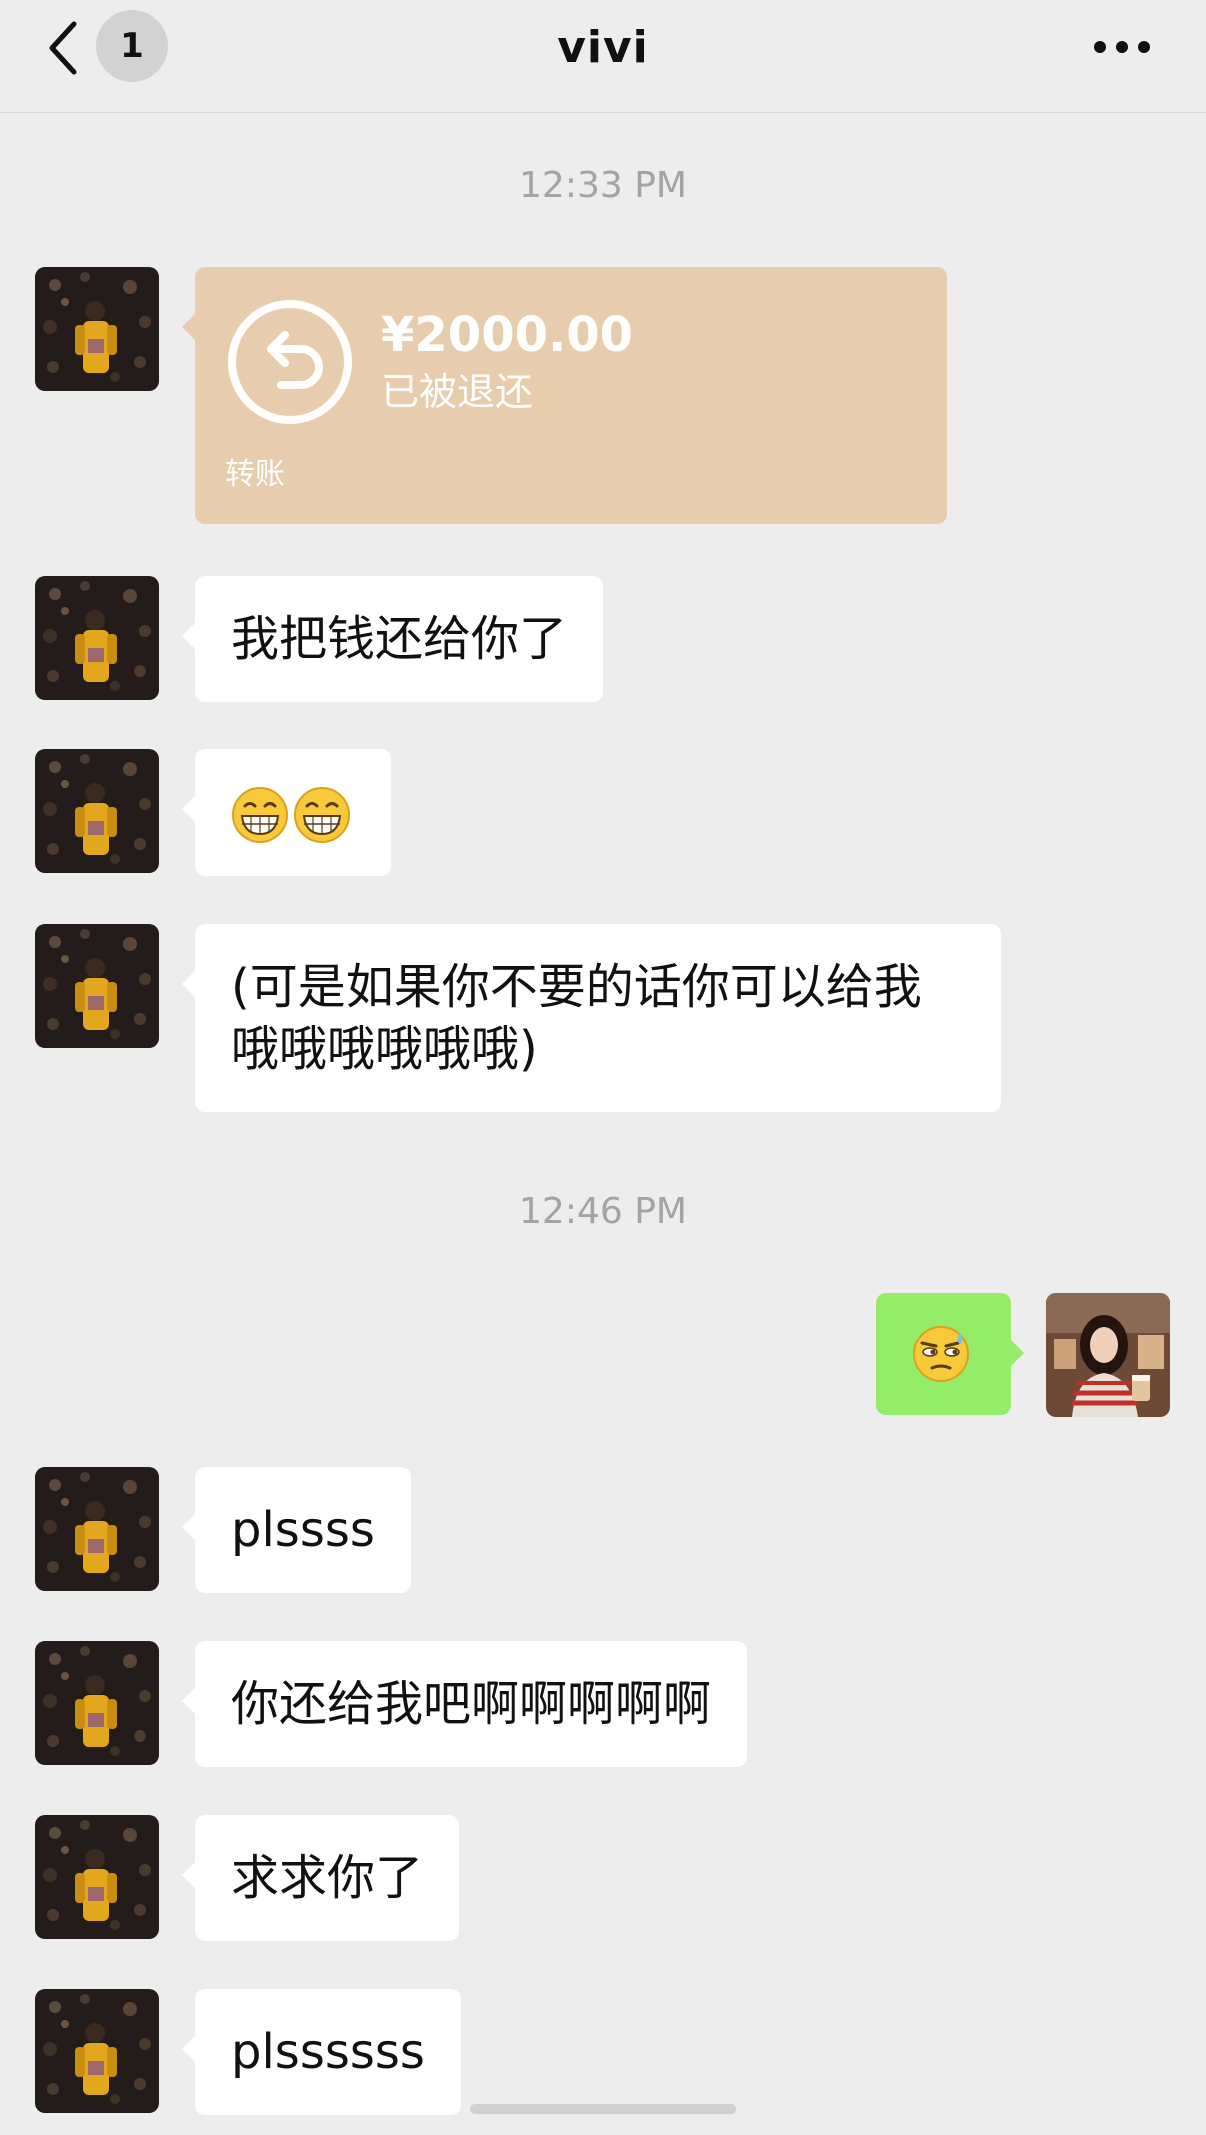  Describe the element at coordinates (603, 47) in the screenshot. I see `chat-title: vivi` at that location.